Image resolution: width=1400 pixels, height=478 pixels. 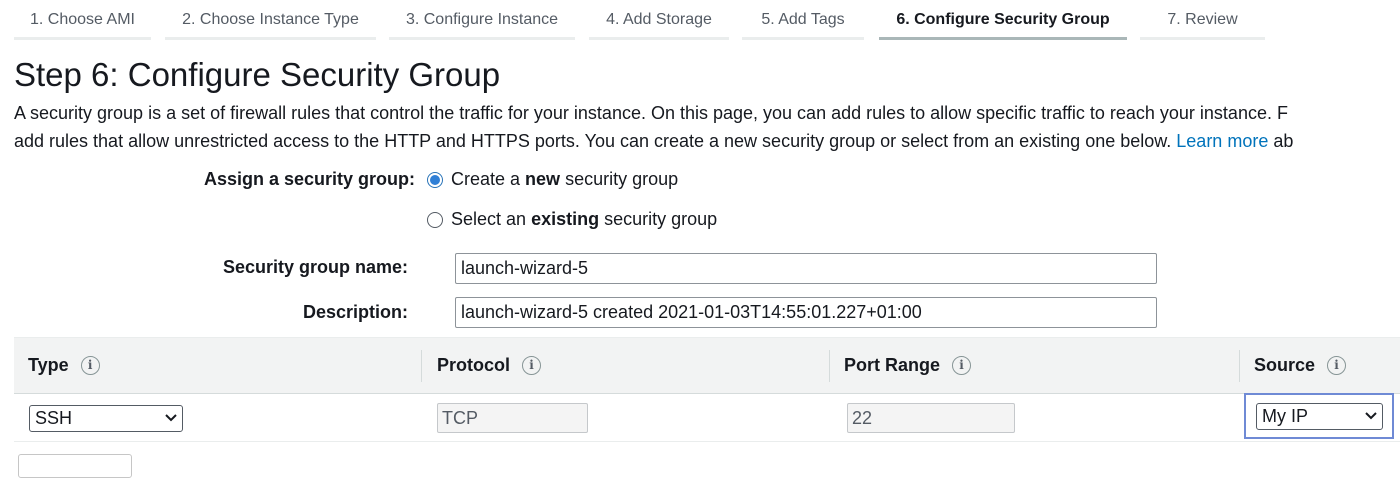 I want to click on description-label: Description:, so click(x=355, y=312).